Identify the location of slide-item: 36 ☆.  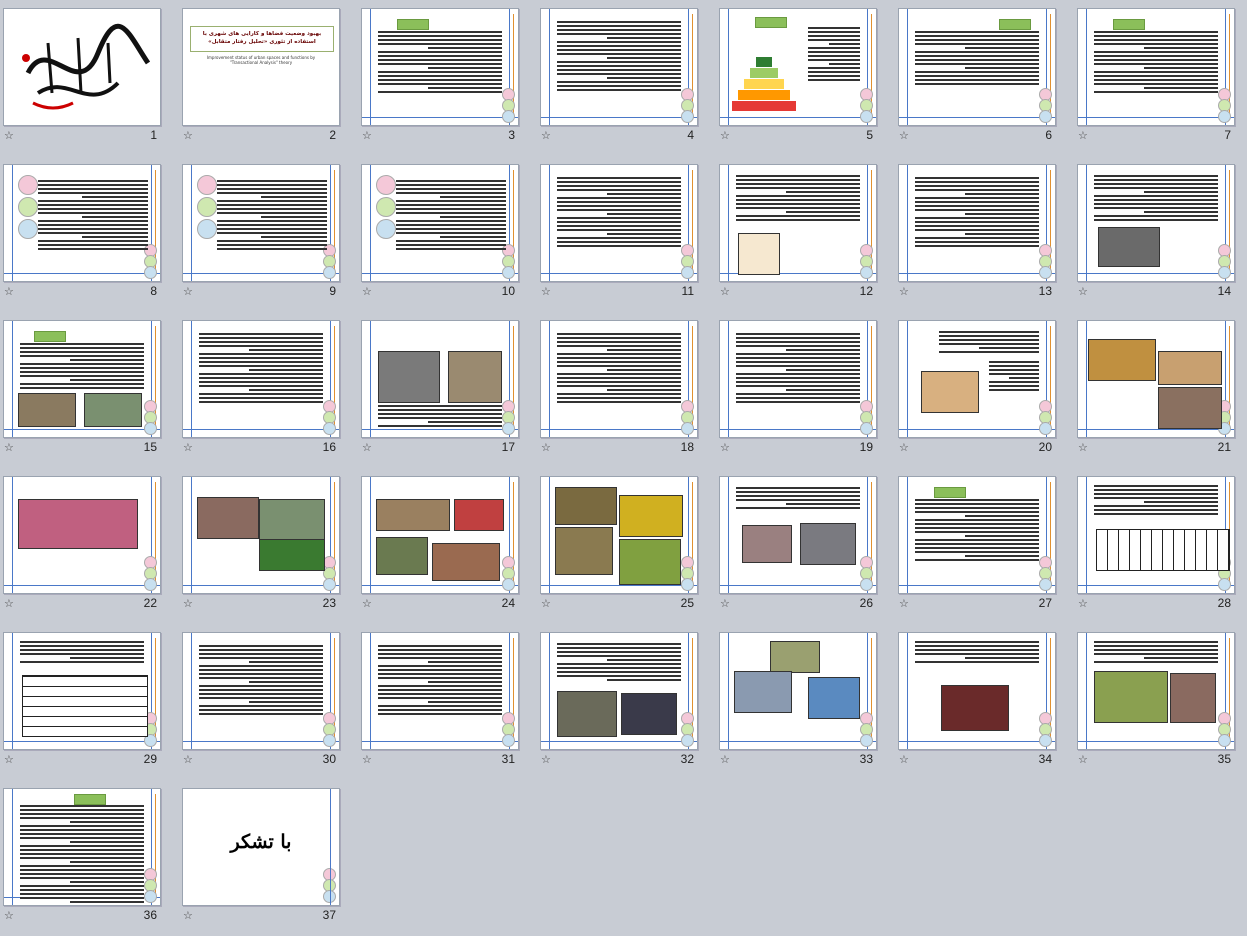
(89, 858).